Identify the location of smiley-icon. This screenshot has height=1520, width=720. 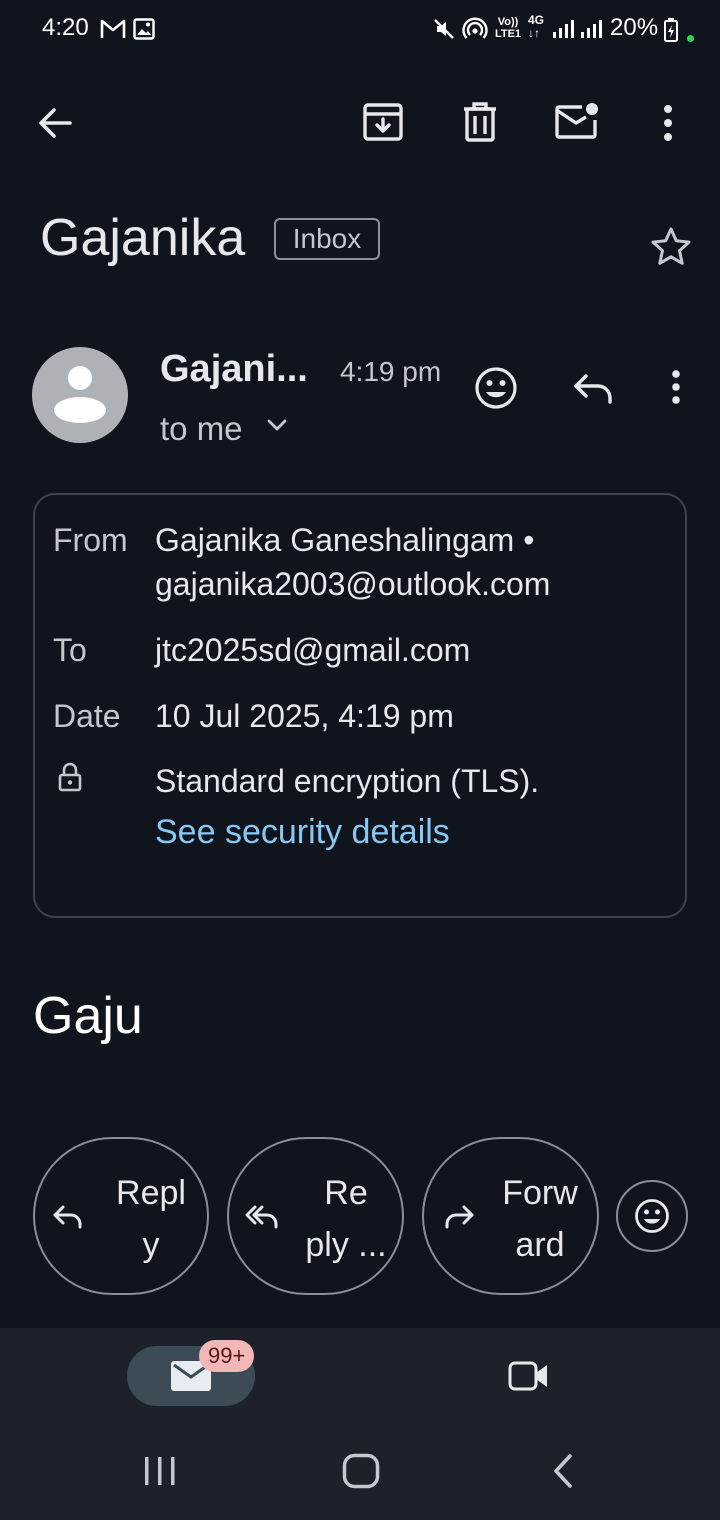
(652, 1216).